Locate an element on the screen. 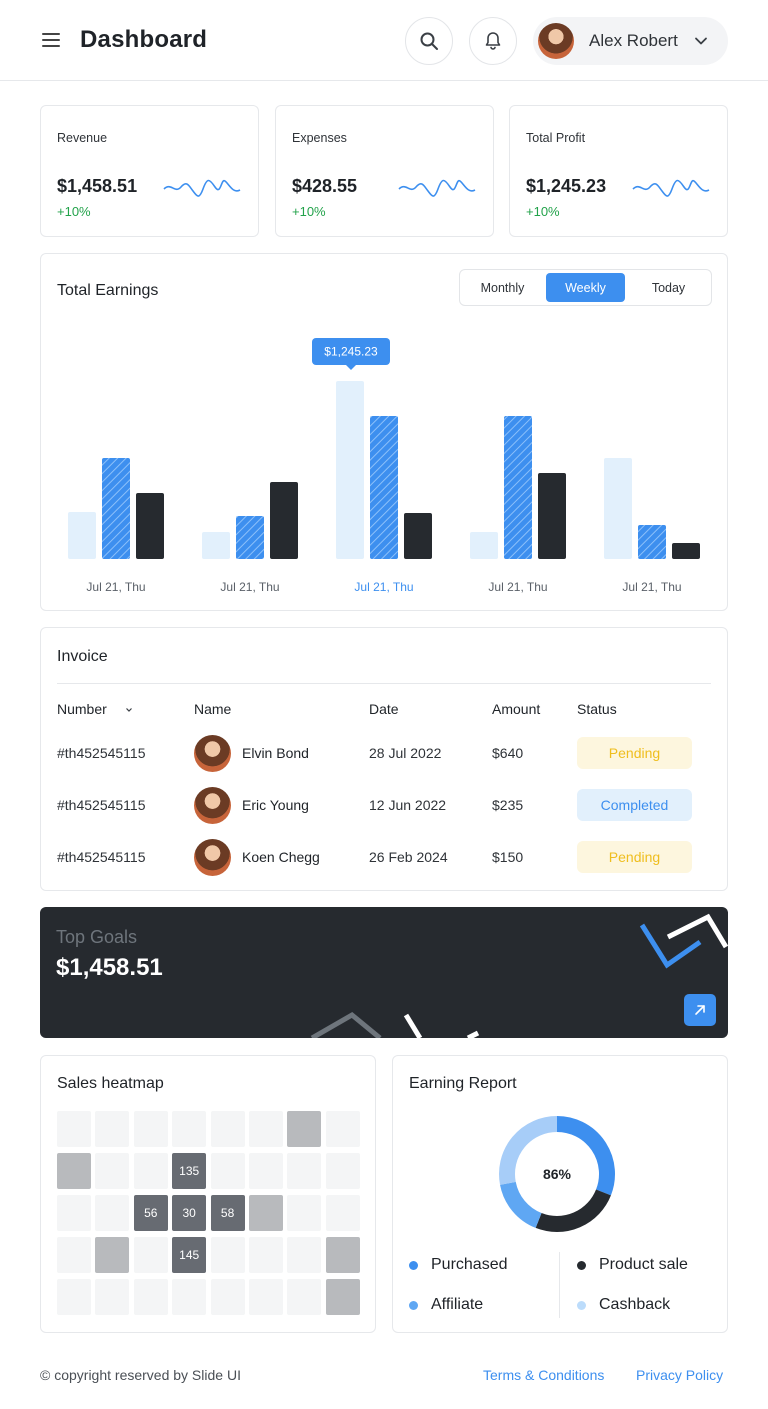 Image resolution: width=768 pixels, height=1409 pixels. column-header-name: Name is located at coordinates (213, 709).